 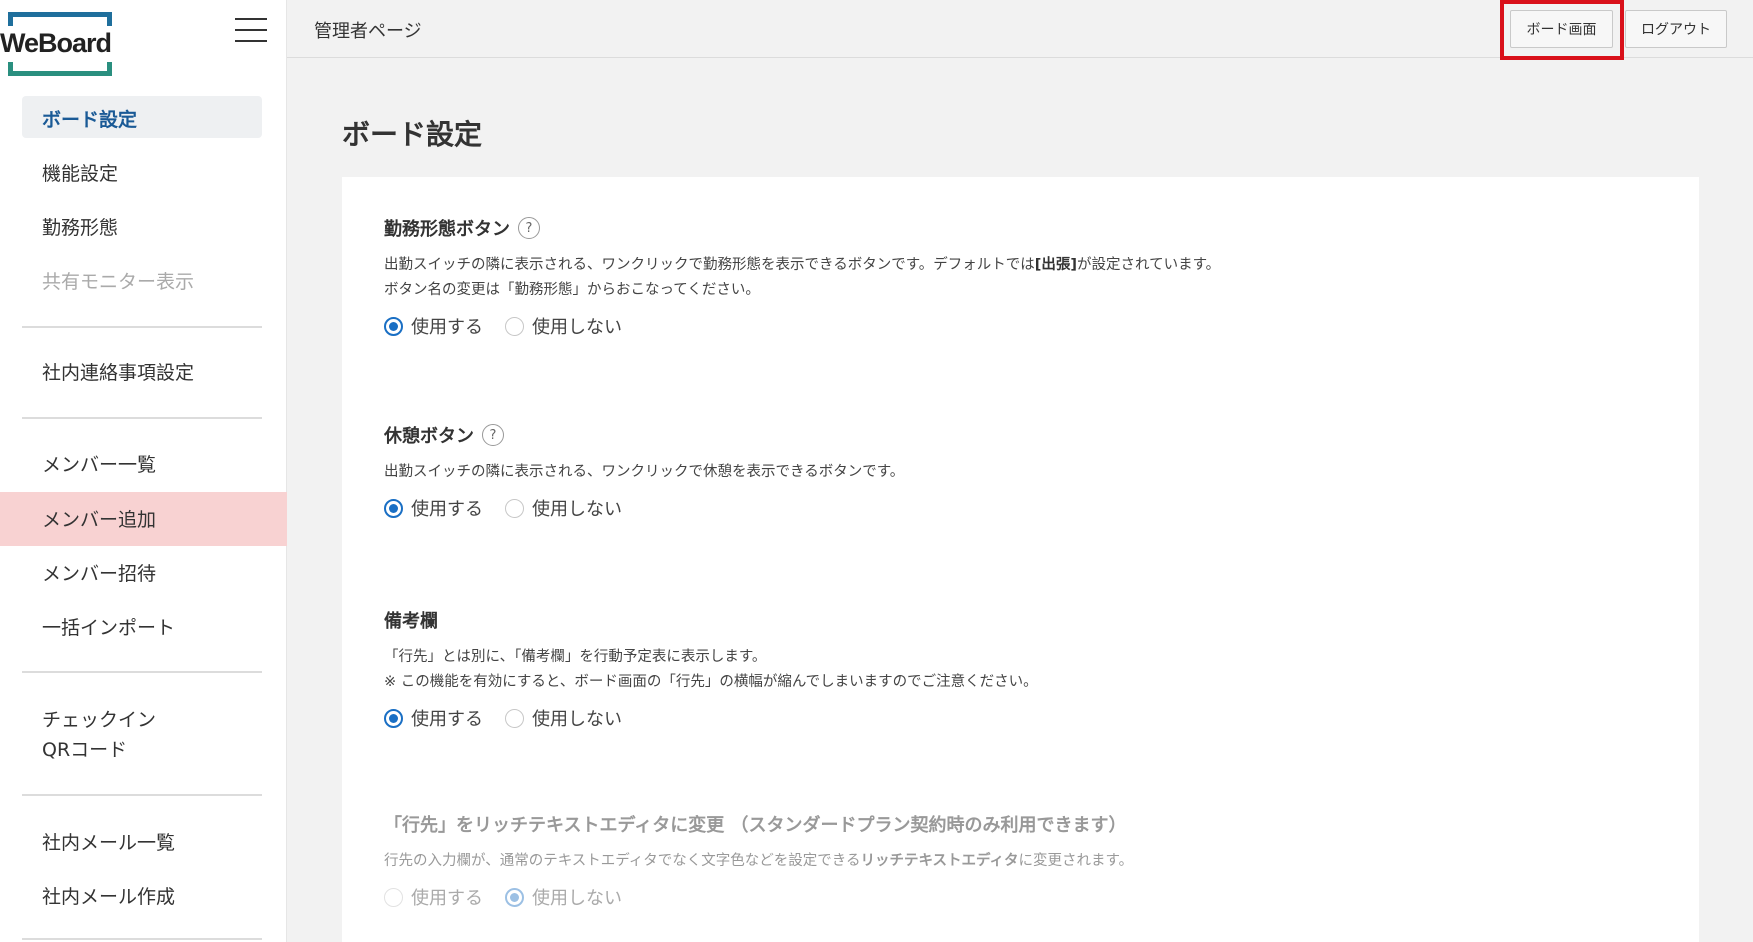 What do you see at coordinates (939, 861) in the screenshot?
I see `desc-bold-text: リッチテキストエディタ` at bounding box center [939, 861].